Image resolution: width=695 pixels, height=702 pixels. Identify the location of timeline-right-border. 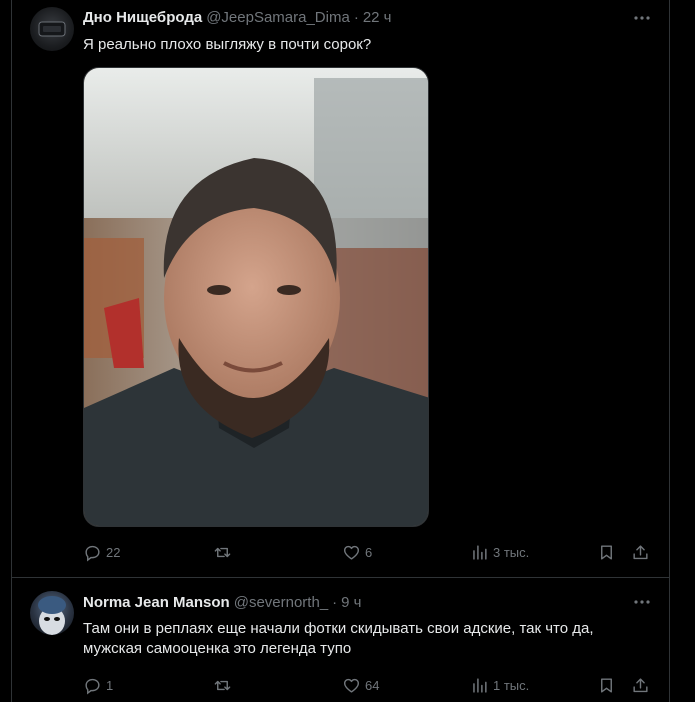
(669, 351).